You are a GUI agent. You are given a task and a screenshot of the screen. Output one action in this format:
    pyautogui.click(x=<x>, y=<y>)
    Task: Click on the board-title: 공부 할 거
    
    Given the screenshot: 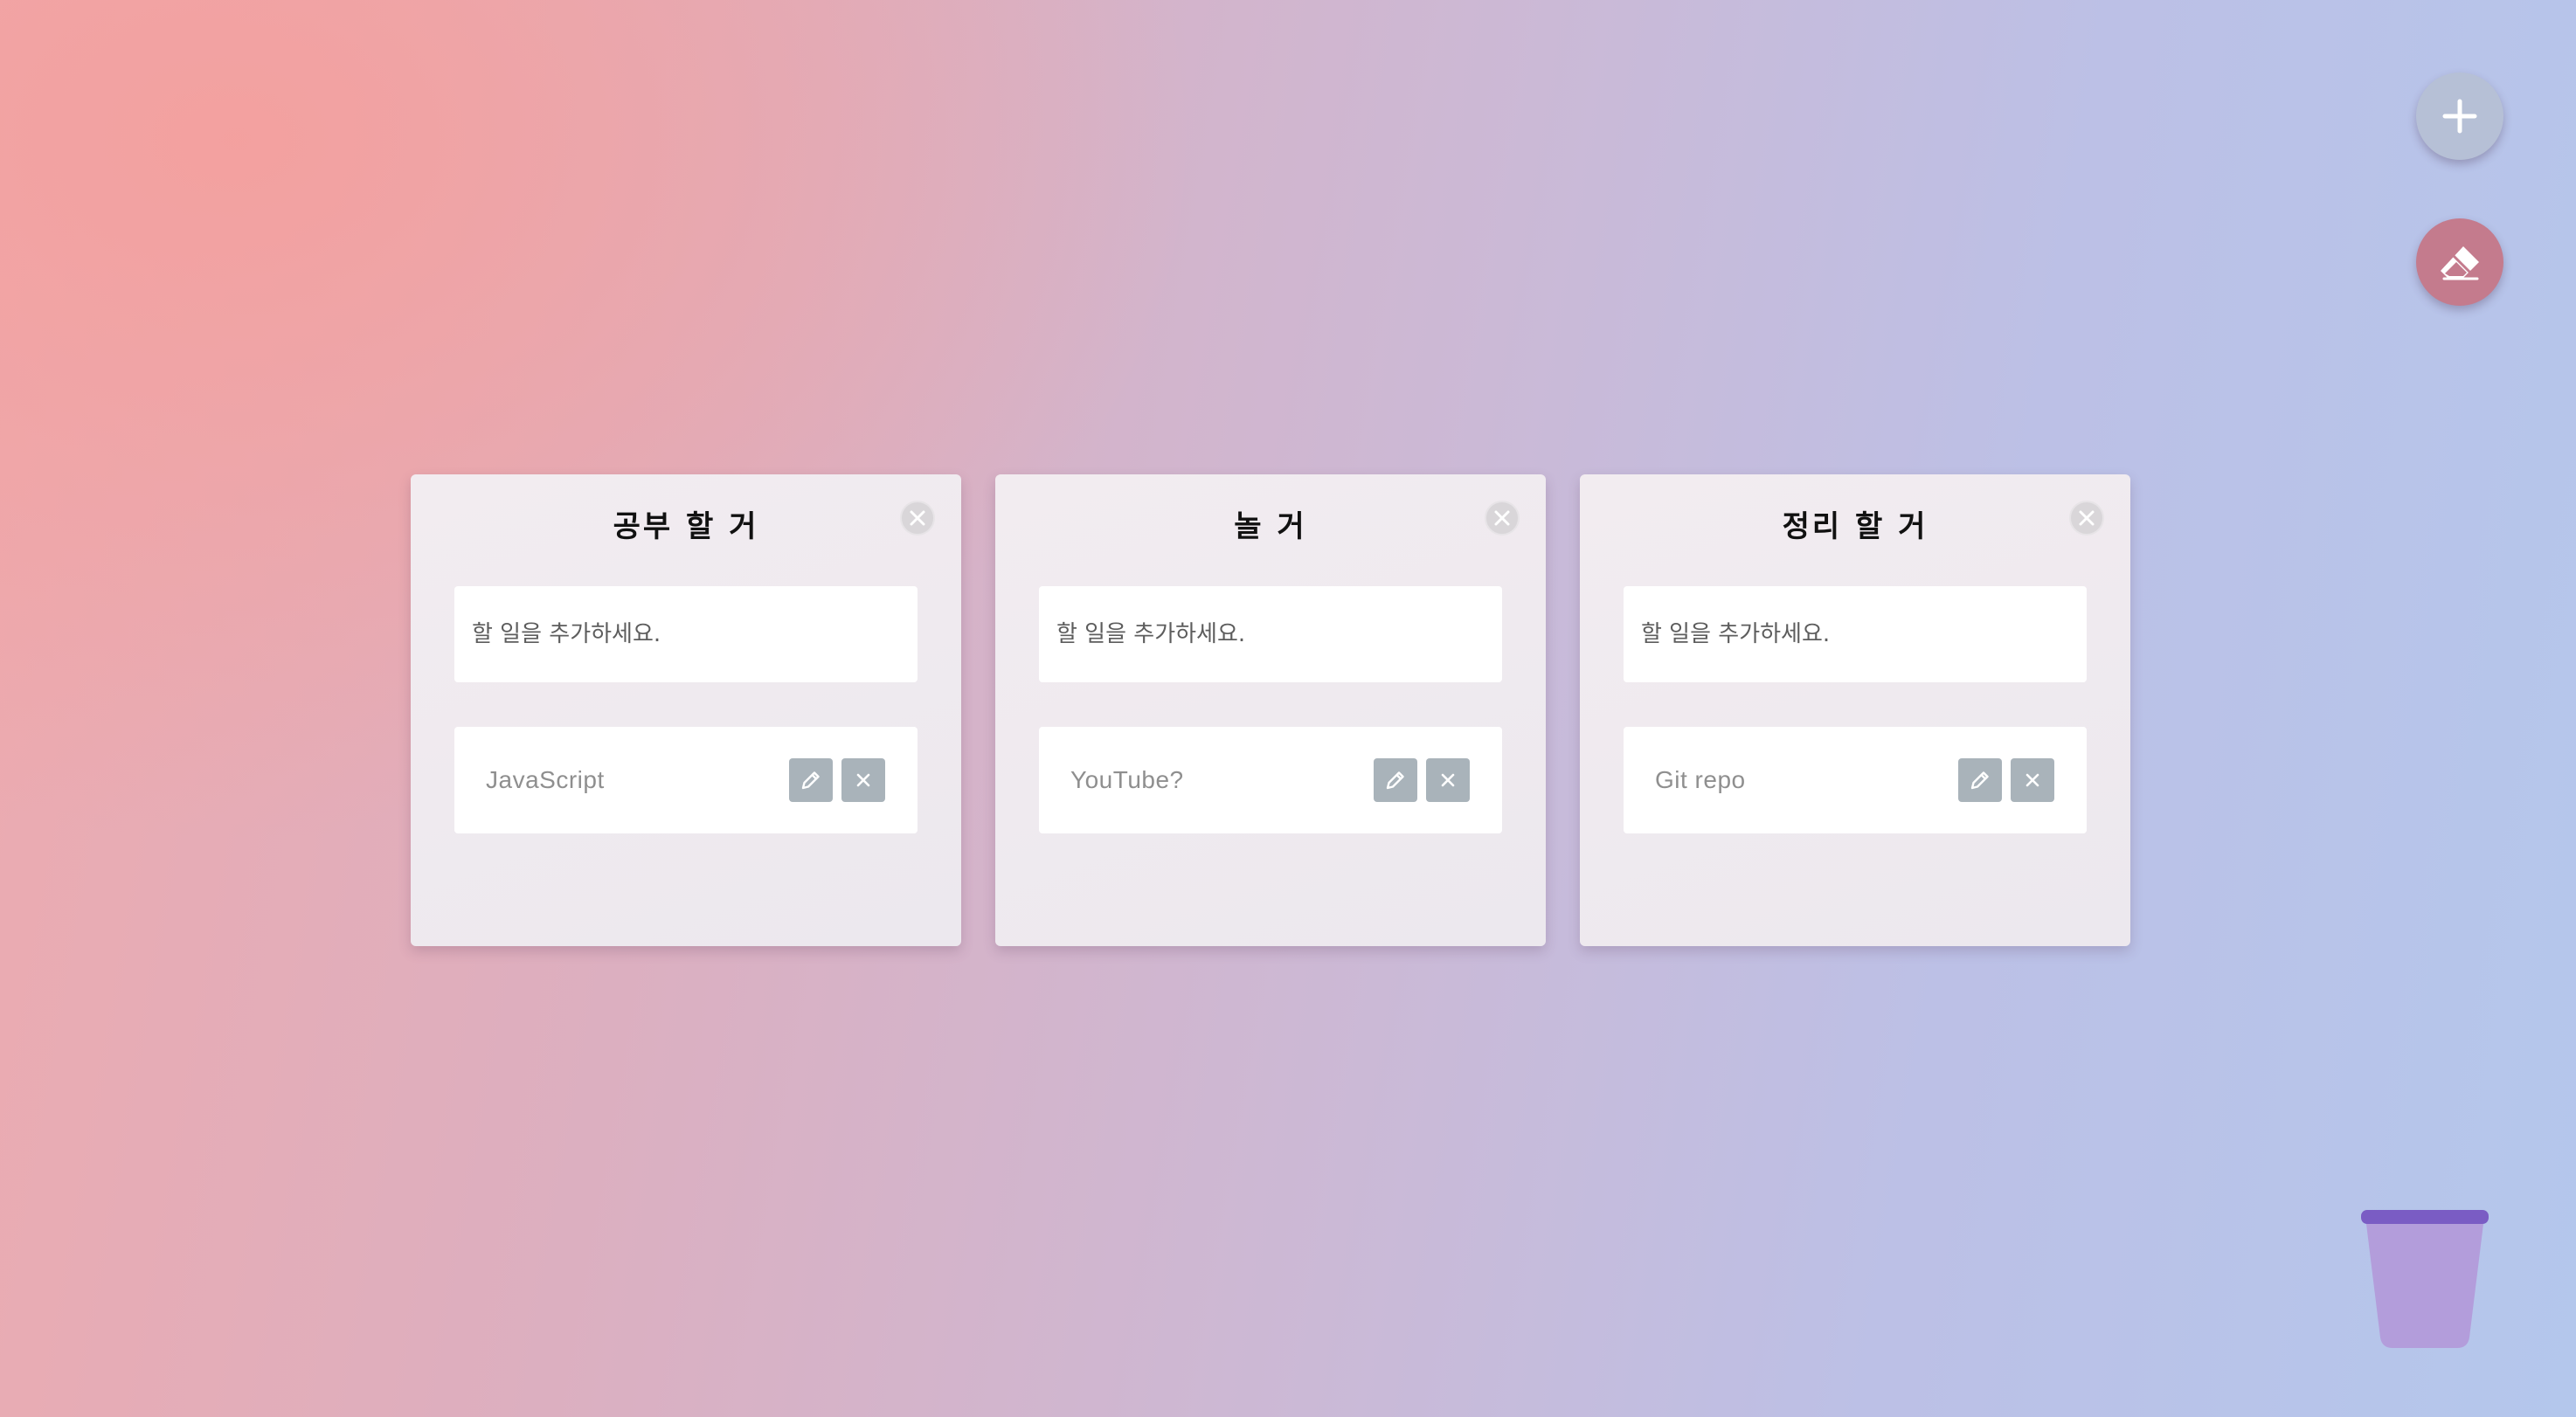 What is the action you would take?
    pyautogui.click(x=686, y=526)
    